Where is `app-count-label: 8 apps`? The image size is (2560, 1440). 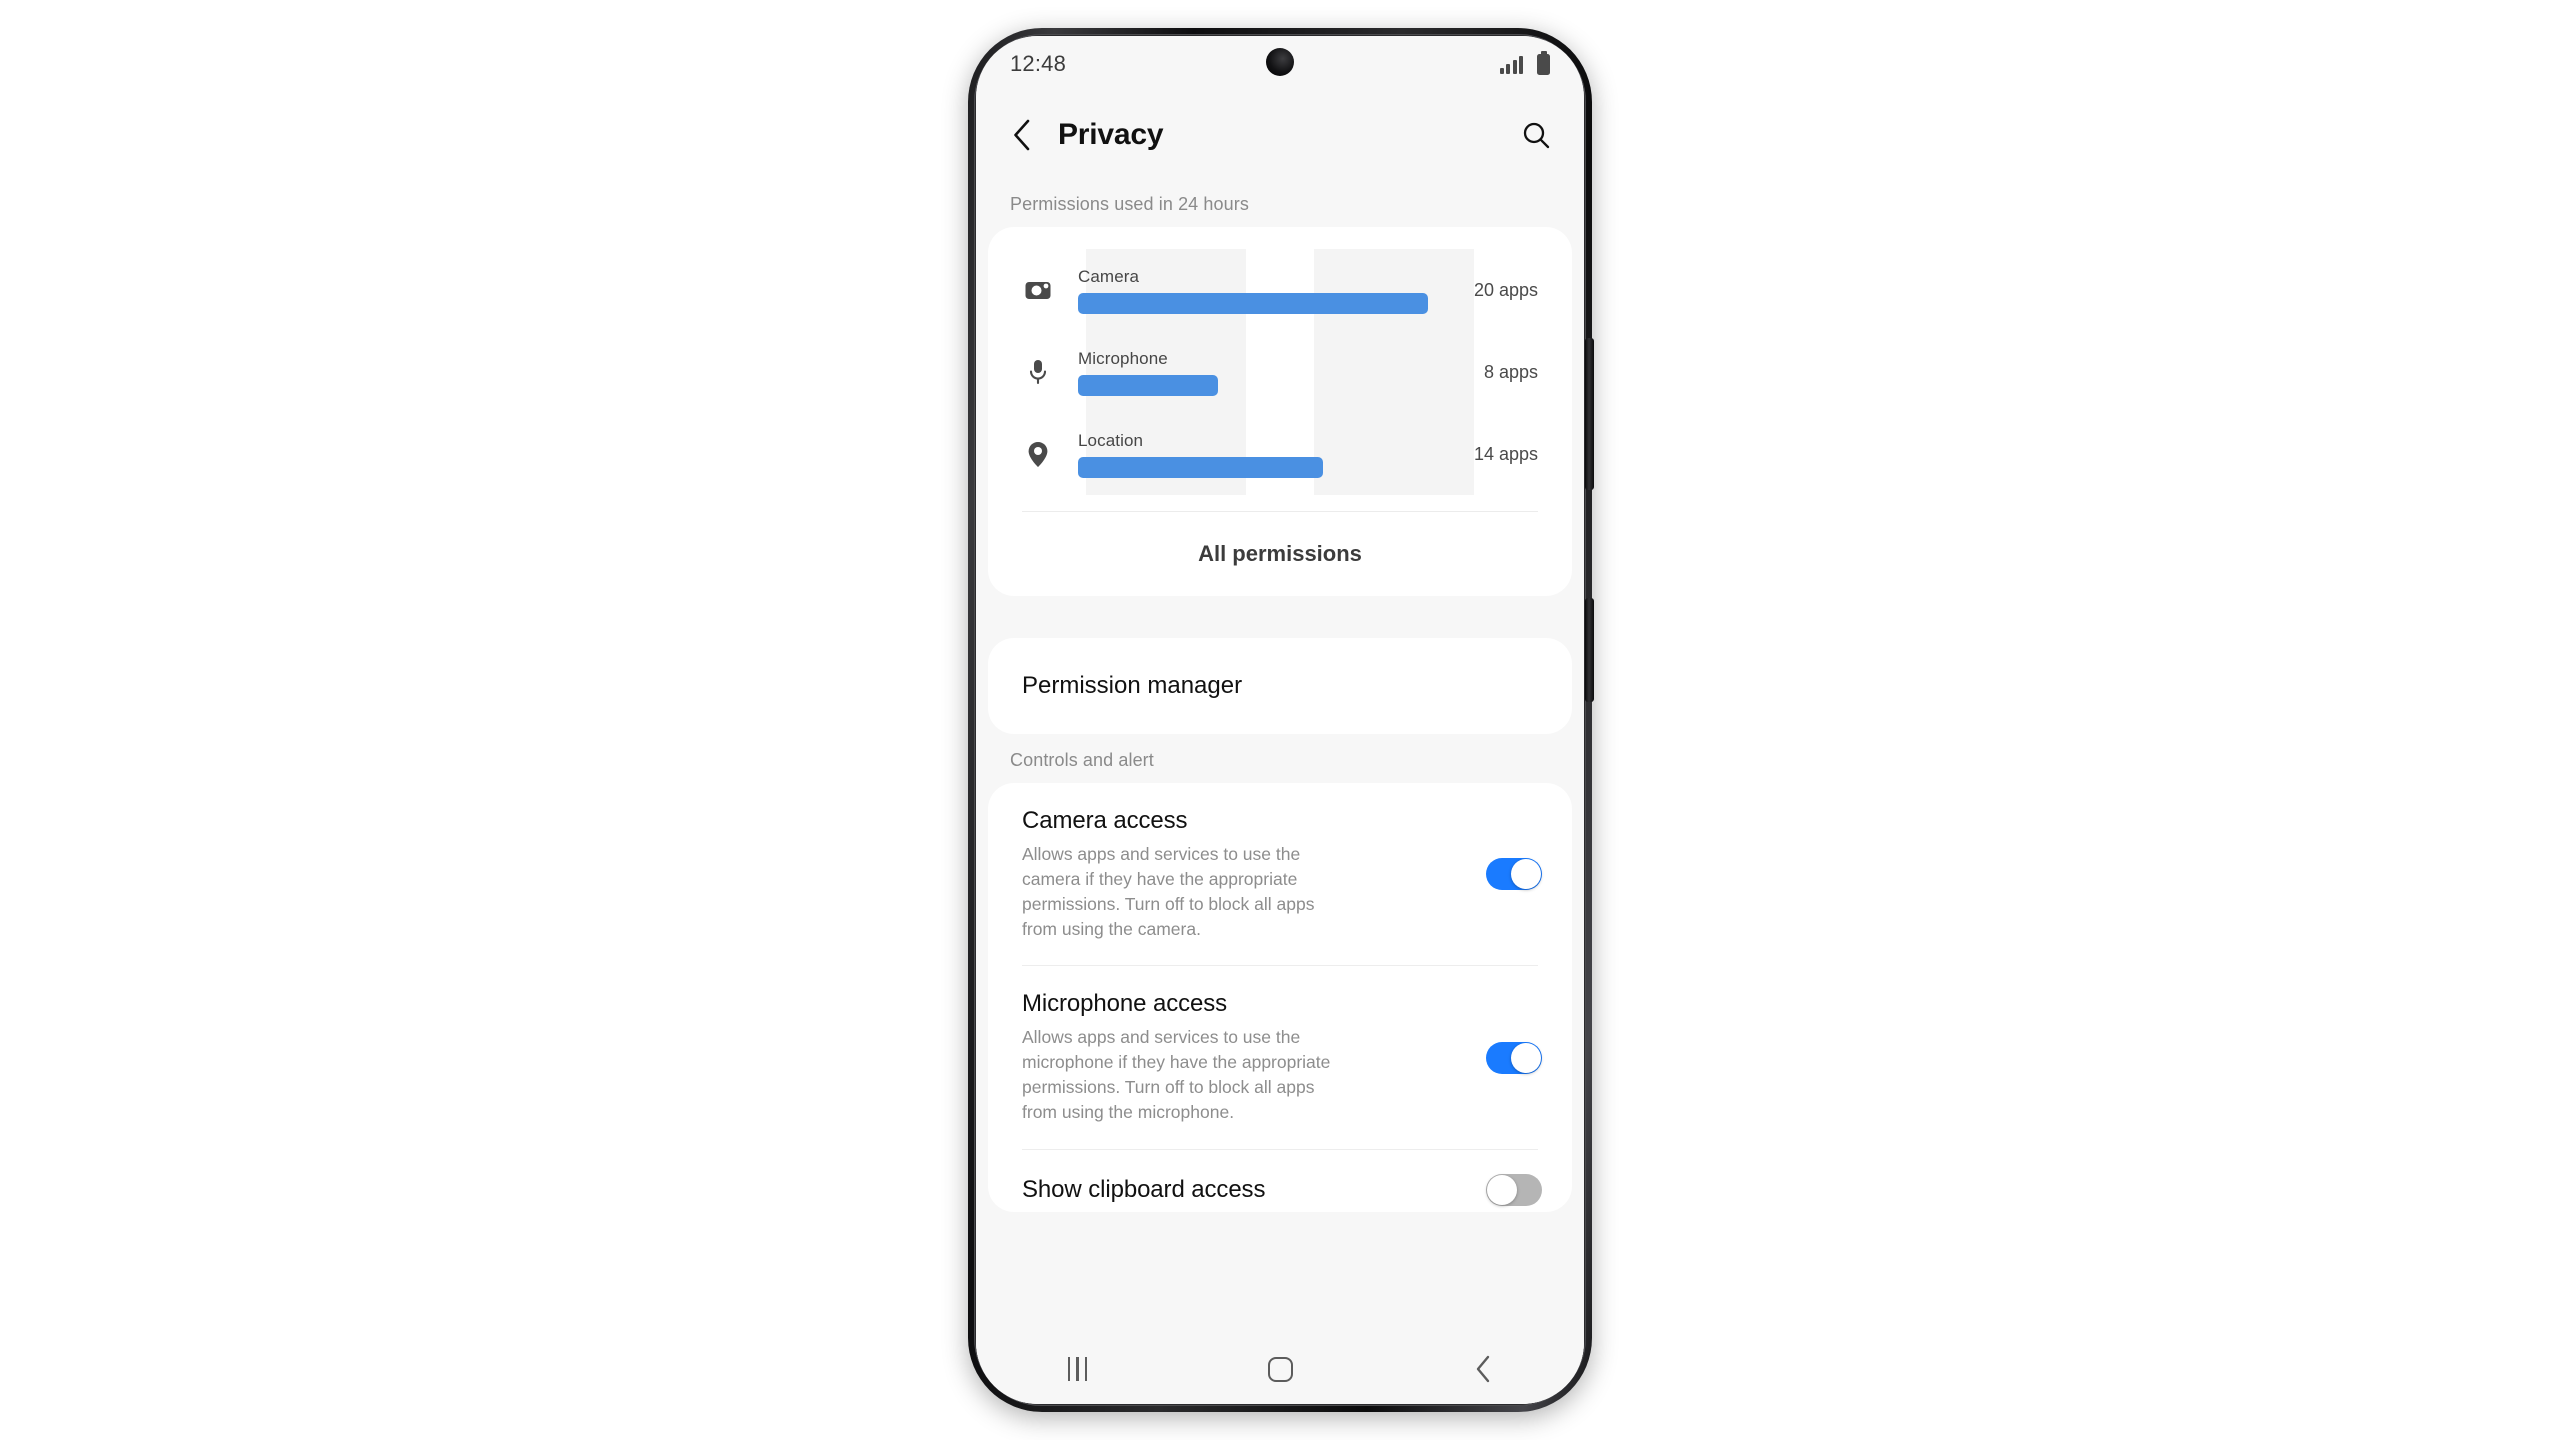
app-count-label: 8 apps is located at coordinates (1510, 371).